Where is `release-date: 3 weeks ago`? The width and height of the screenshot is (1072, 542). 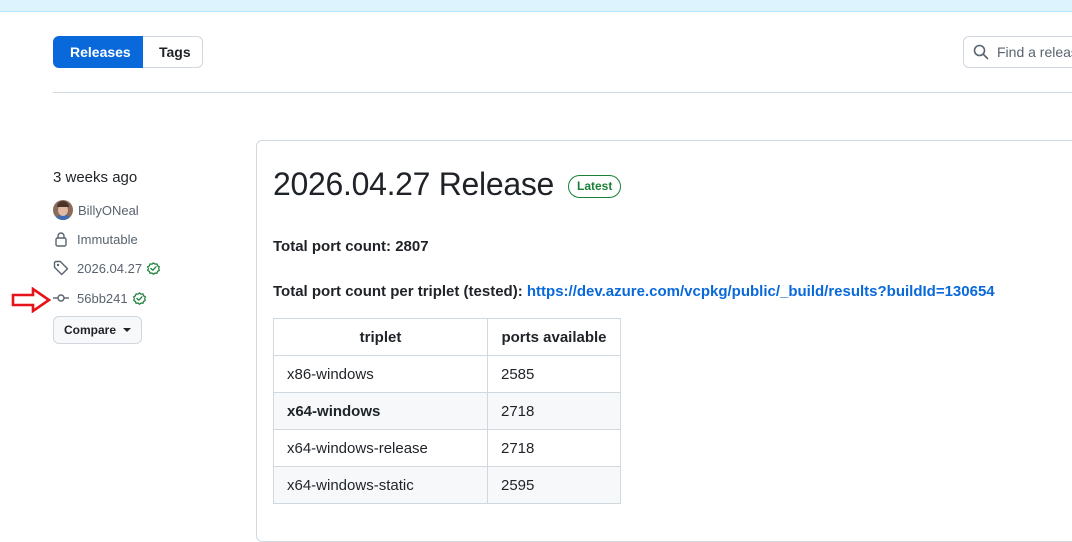 release-date: 3 weeks ago is located at coordinates (95, 177).